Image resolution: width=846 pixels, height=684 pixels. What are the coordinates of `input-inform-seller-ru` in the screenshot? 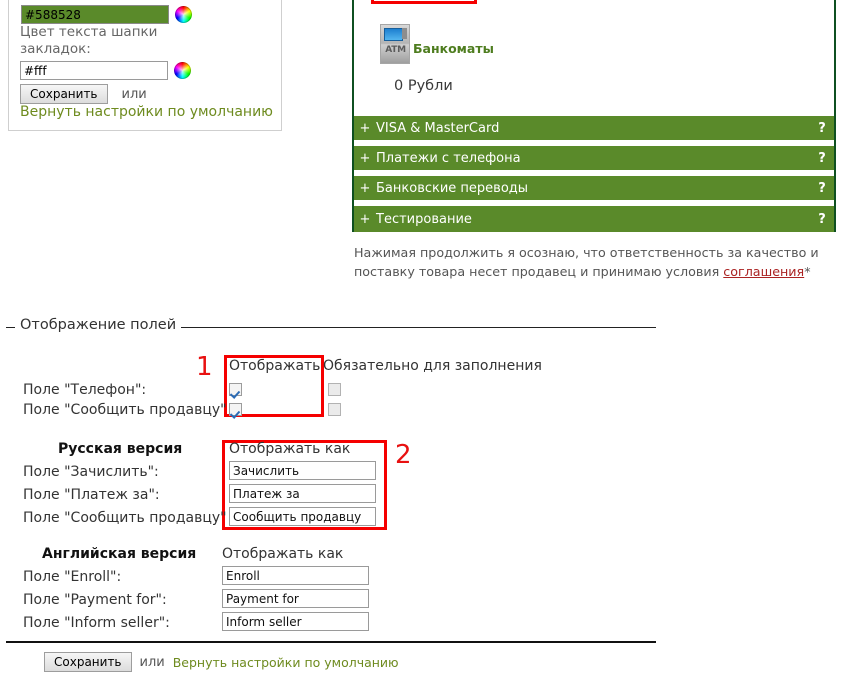 It's located at (302, 516).